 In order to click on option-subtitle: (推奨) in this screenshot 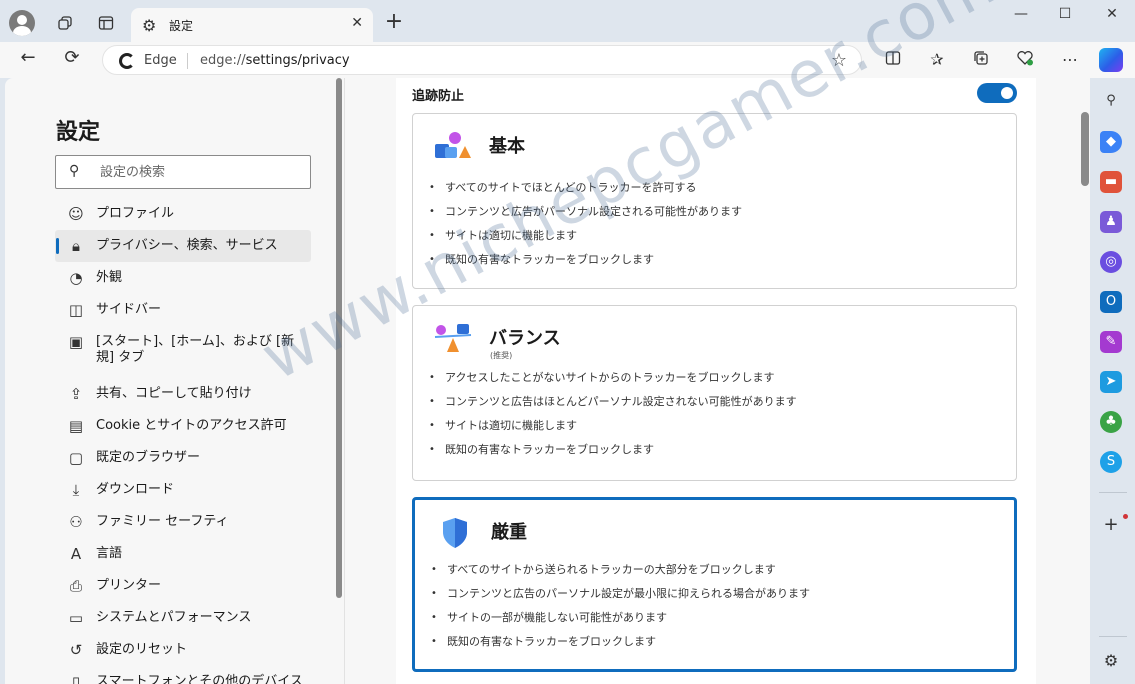, I will do `click(501, 355)`.